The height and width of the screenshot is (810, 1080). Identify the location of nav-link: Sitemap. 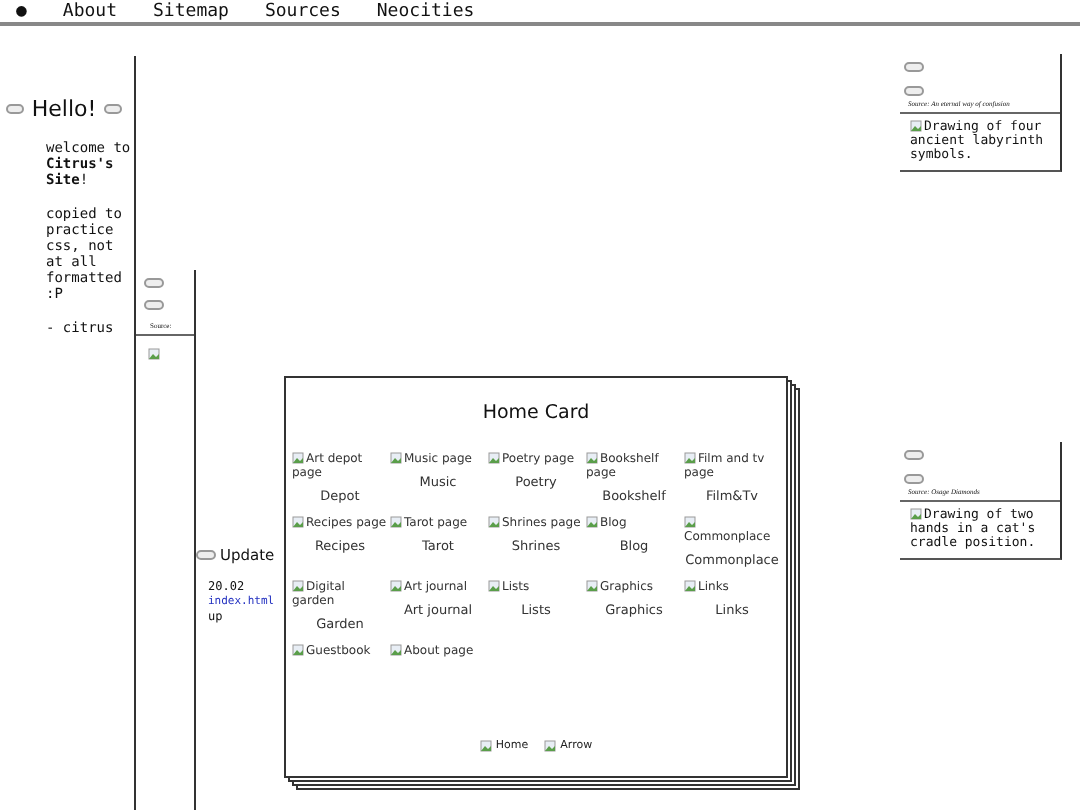
(191, 11).